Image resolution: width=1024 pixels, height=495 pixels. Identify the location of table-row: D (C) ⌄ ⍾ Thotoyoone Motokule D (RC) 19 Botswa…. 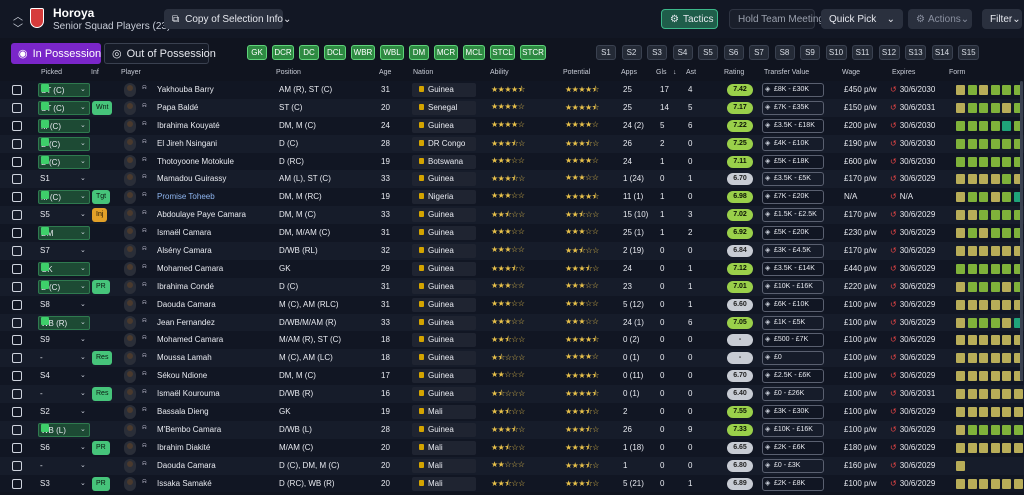
(512, 161).